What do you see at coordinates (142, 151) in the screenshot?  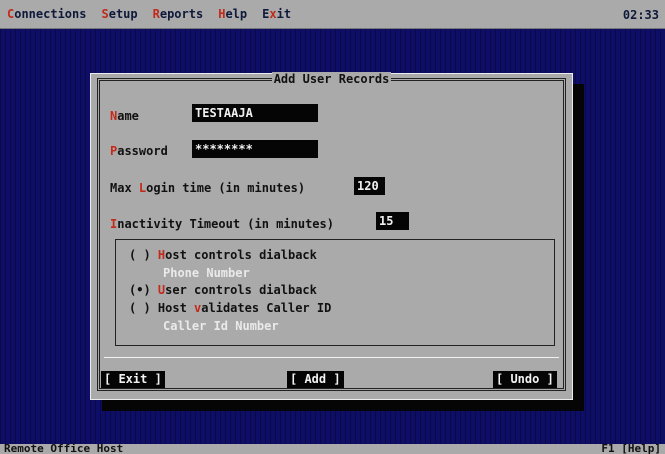 I see `password-label-text: assword` at bounding box center [142, 151].